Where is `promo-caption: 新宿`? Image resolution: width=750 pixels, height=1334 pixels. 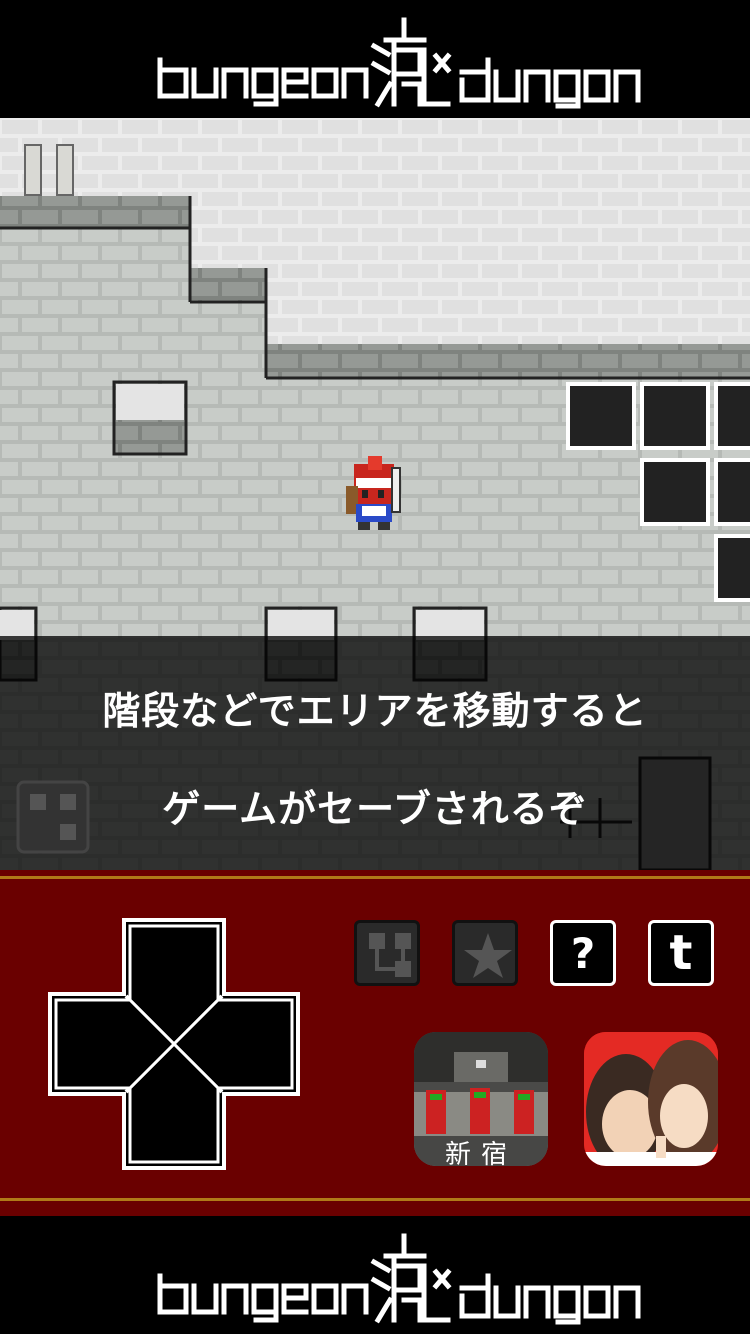 promo-caption: 新宿 is located at coordinates (480, 1153).